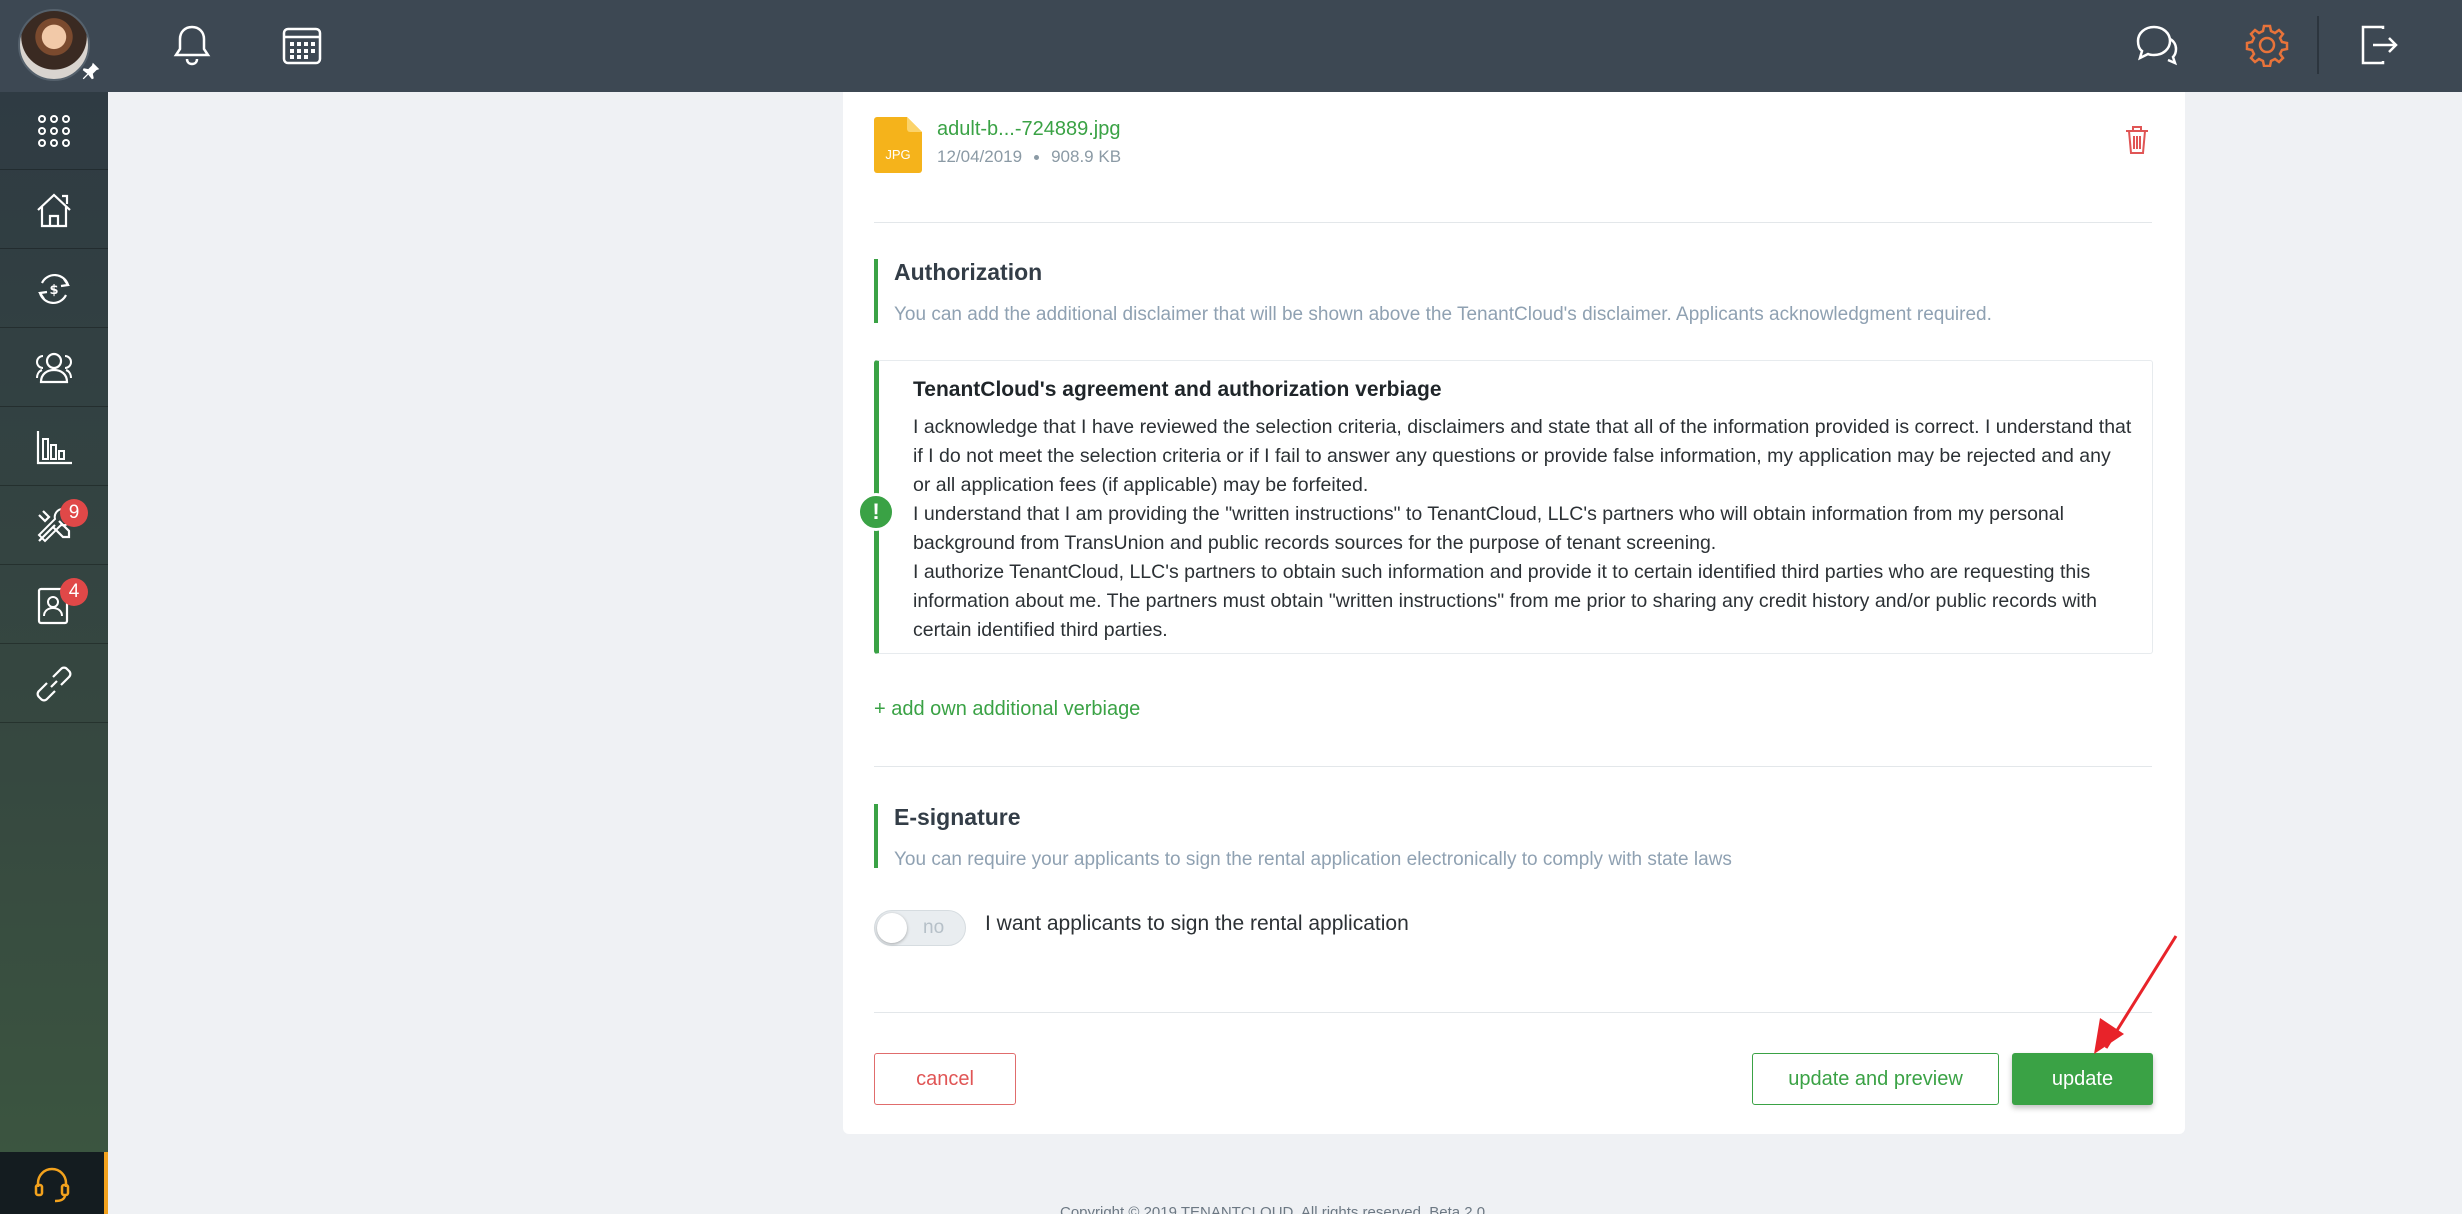 The image size is (2462, 1214). What do you see at coordinates (980, 156) in the screenshot?
I see `file-date: 12/04/2019` at bounding box center [980, 156].